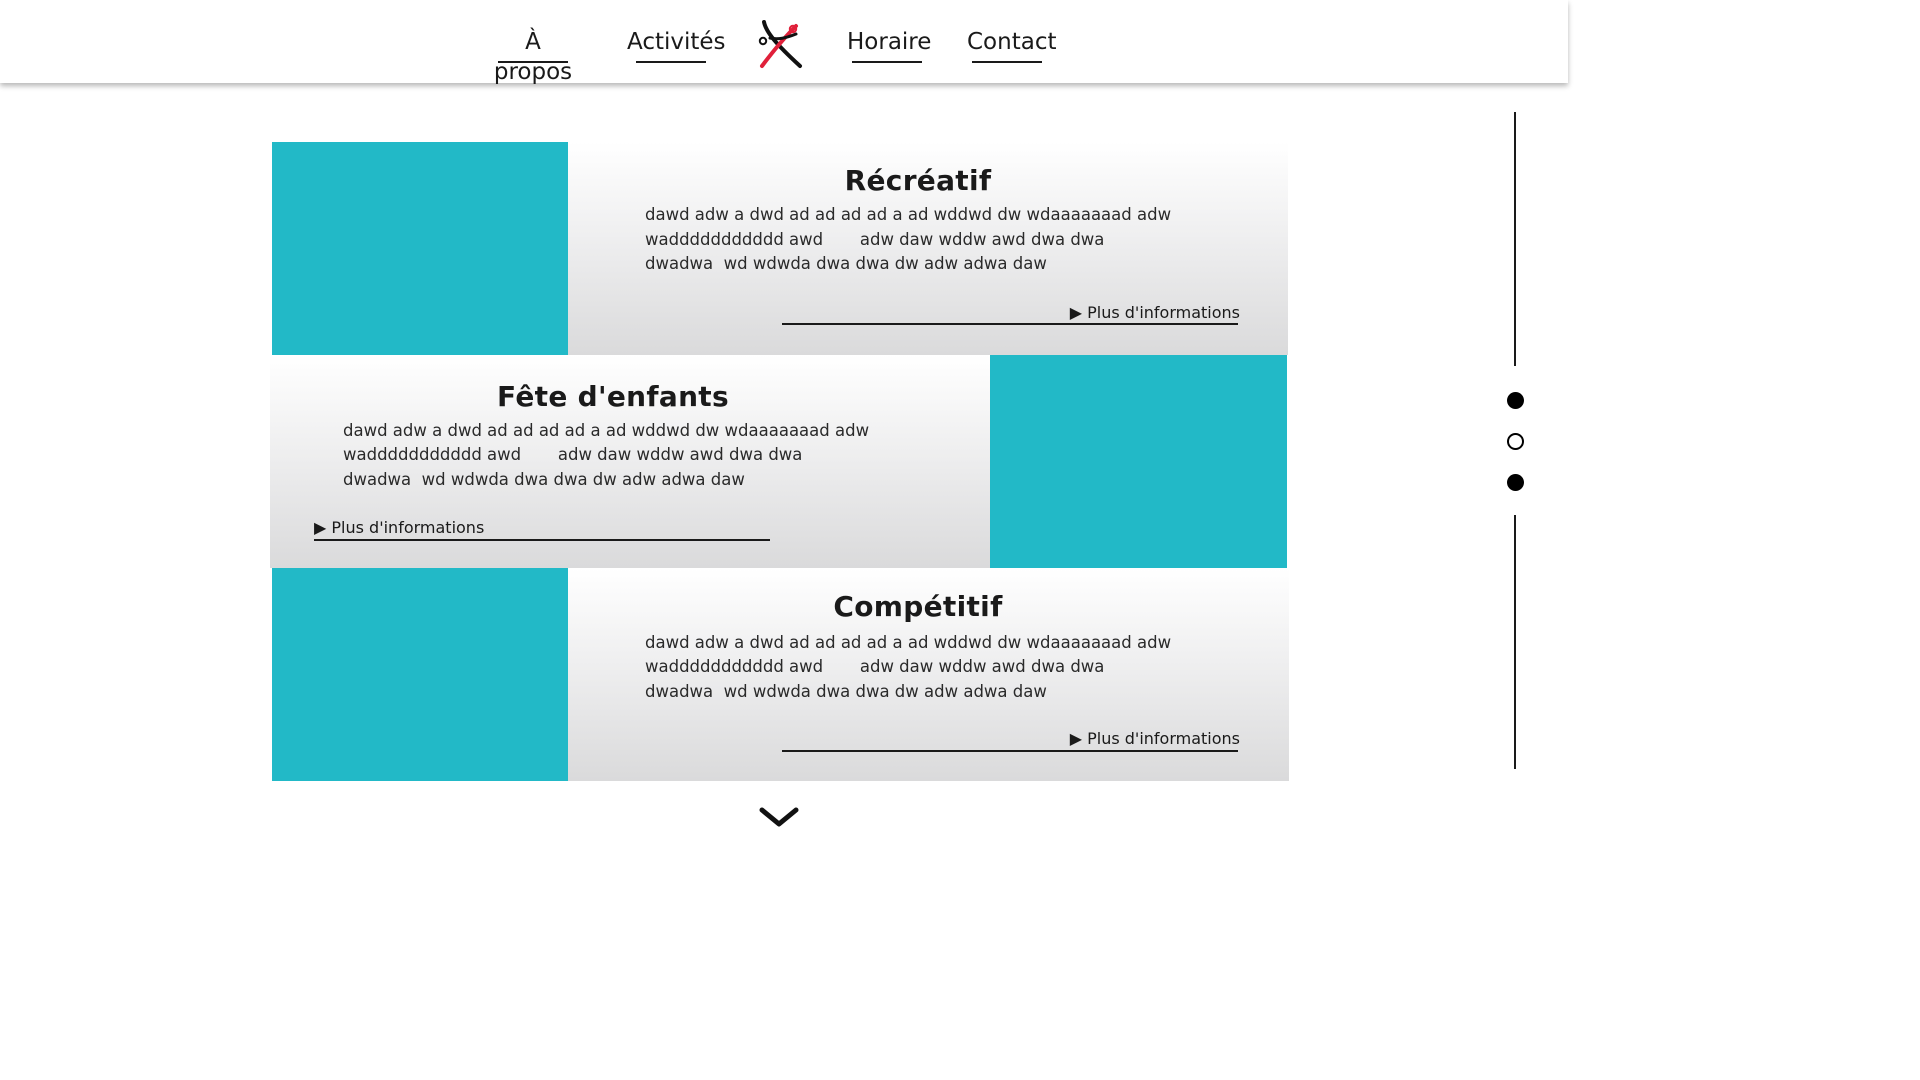  I want to click on nav-link-label: À propos, so click(533, 57).